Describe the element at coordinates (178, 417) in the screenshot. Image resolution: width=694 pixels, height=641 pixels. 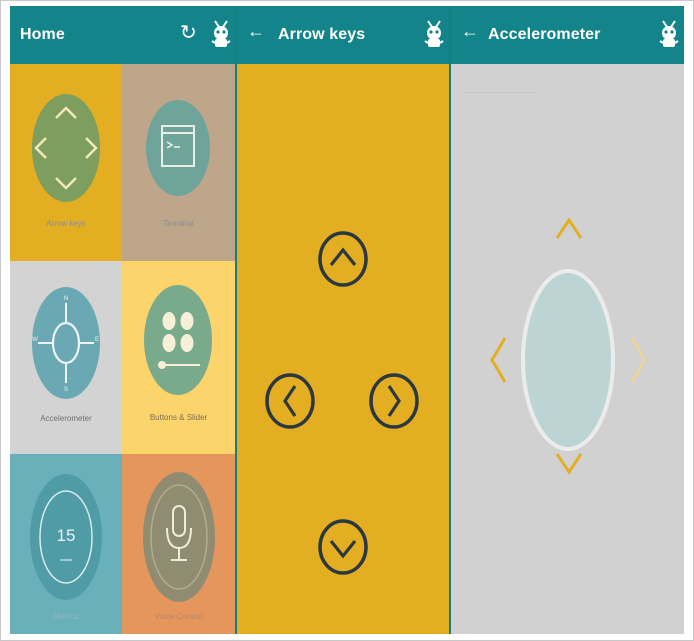
I see `tile-label: Buttons & Slider` at that location.